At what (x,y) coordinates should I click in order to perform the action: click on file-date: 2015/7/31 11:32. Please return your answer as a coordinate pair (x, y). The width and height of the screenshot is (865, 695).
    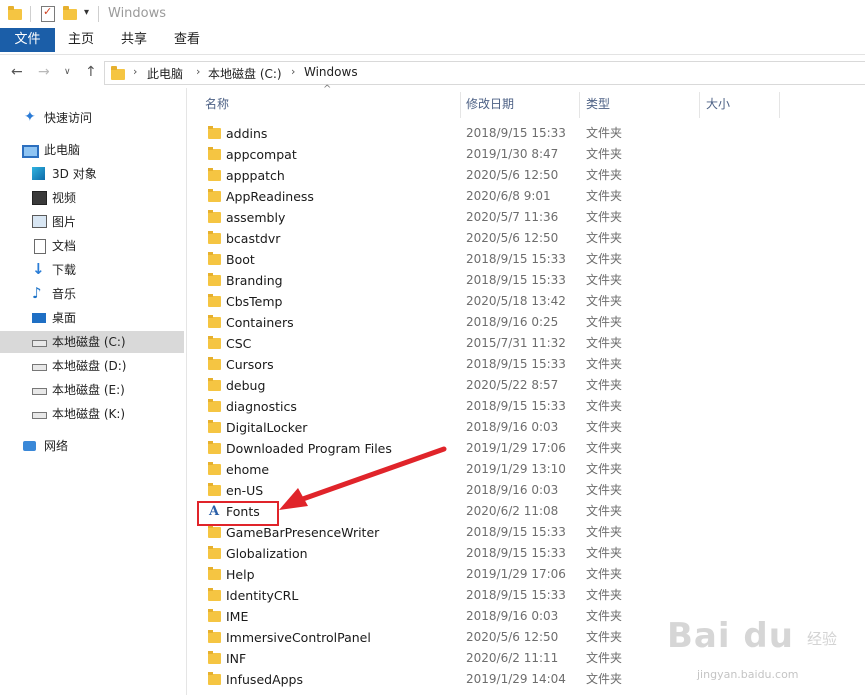
    Looking at the image, I should click on (516, 343).